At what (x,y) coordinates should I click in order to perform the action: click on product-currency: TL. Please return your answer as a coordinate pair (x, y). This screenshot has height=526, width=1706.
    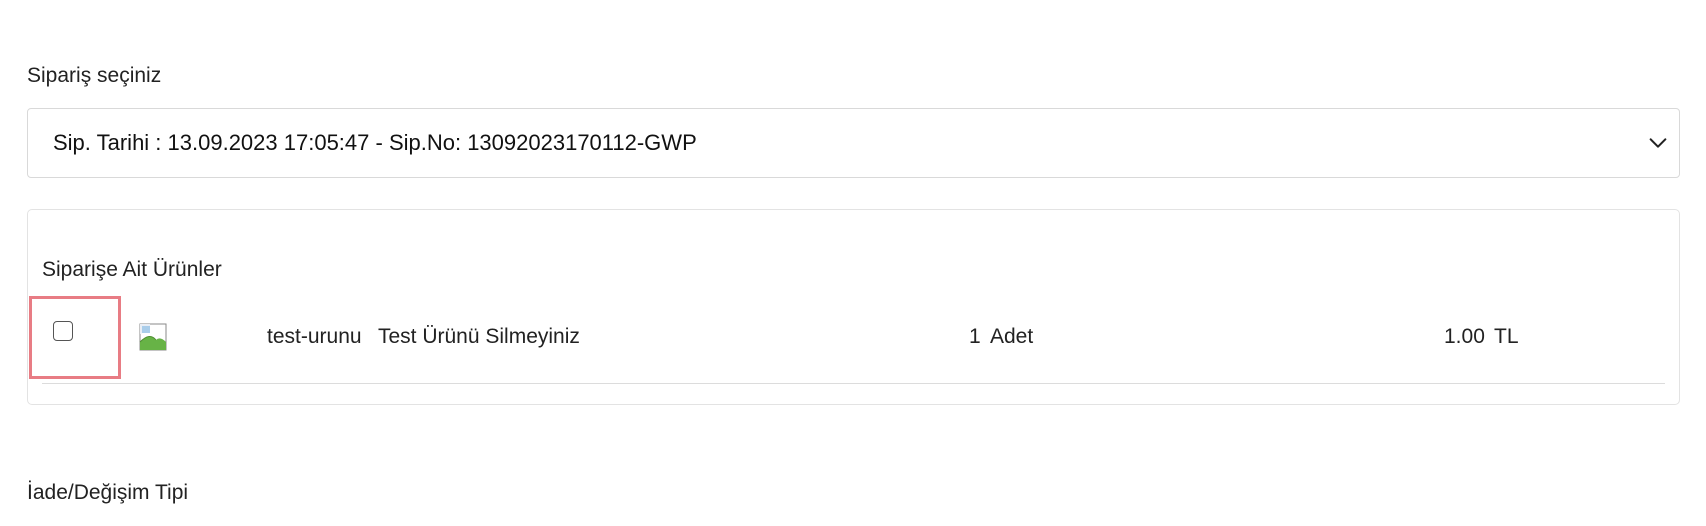
    Looking at the image, I should click on (1506, 336).